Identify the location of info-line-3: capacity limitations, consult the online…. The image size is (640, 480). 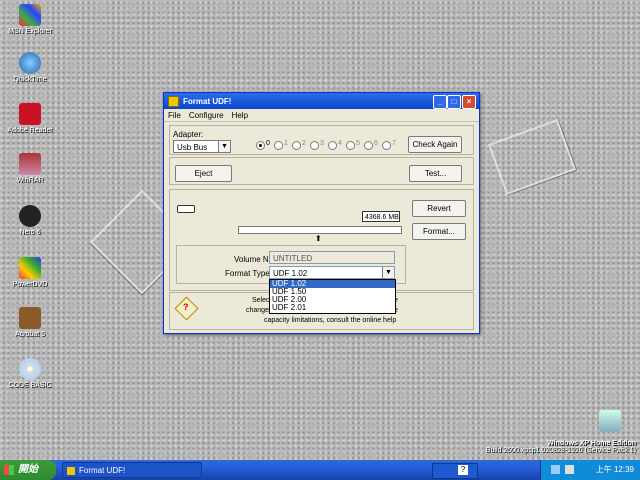
(330, 320).